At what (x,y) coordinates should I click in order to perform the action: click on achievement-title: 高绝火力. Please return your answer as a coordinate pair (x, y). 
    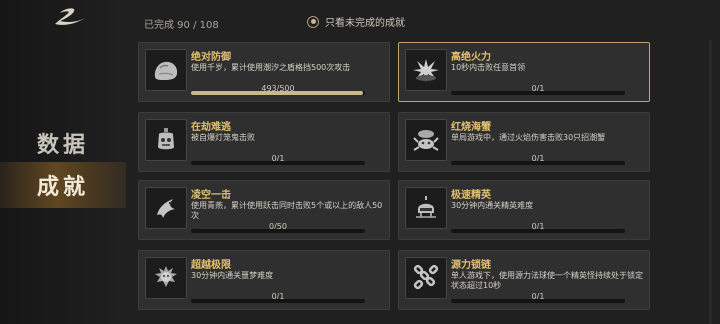
    Looking at the image, I should click on (471, 57).